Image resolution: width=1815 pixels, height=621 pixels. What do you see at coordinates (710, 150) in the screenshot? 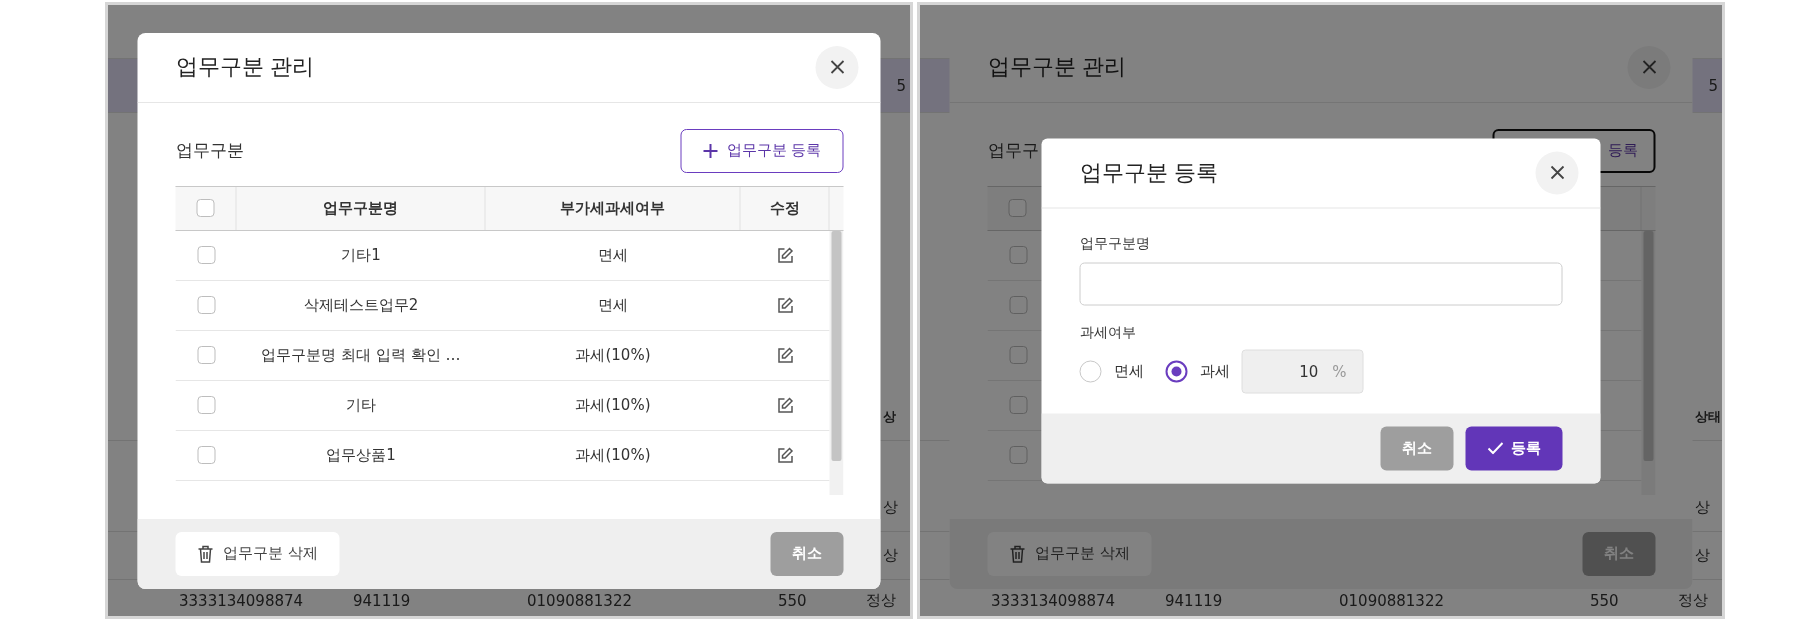
I see `plus-icon` at bounding box center [710, 150].